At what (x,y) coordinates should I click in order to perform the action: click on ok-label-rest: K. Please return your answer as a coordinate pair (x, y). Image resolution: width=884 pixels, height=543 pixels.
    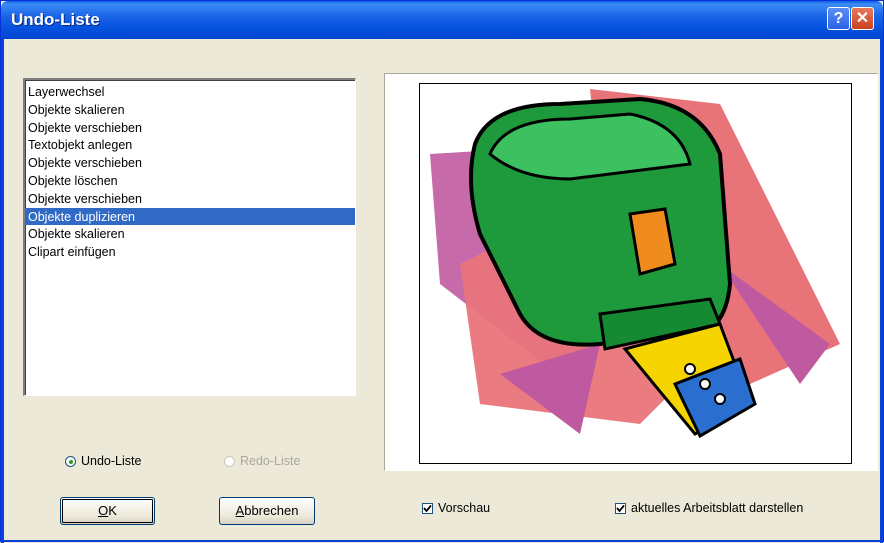
    Looking at the image, I should click on (112, 510).